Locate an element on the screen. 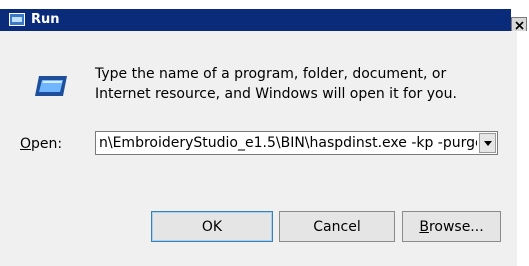 This screenshot has width=529, height=266. ok-button: OK is located at coordinates (212, 226).